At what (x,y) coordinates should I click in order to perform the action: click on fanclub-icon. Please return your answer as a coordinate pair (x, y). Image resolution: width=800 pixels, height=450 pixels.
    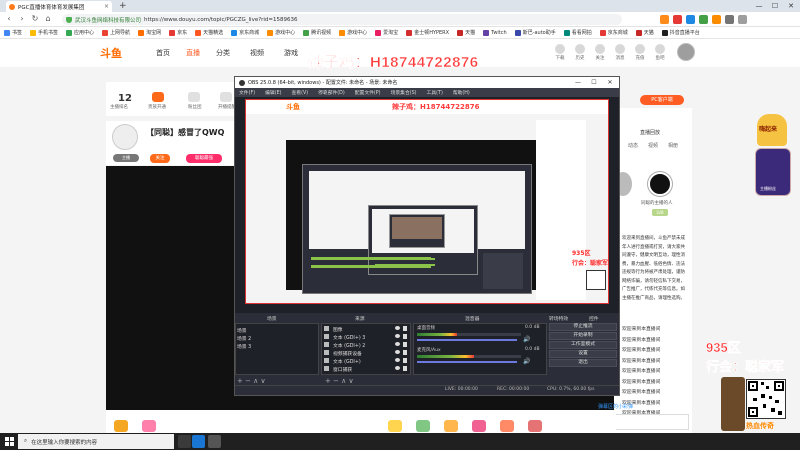
    Looking at the image, I should click on (194, 97).